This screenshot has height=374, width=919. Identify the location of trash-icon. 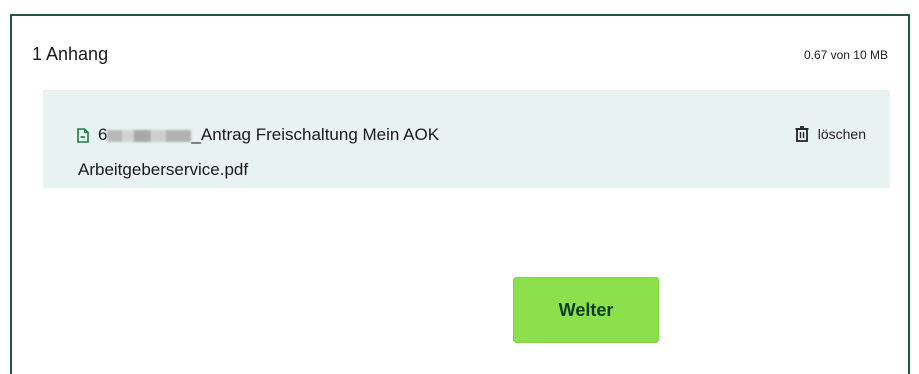
(802, 134).